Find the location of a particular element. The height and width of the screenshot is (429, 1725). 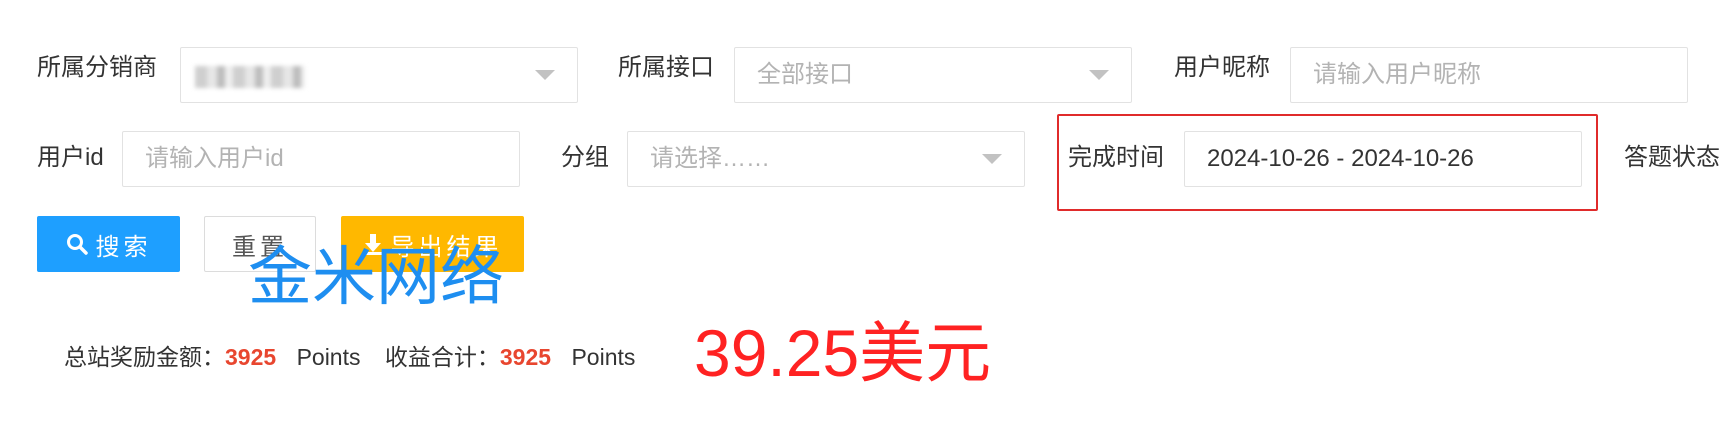

complete-time-input: 2024-10-26 - 2024-10-26 is located at coordinates (1383, 159).